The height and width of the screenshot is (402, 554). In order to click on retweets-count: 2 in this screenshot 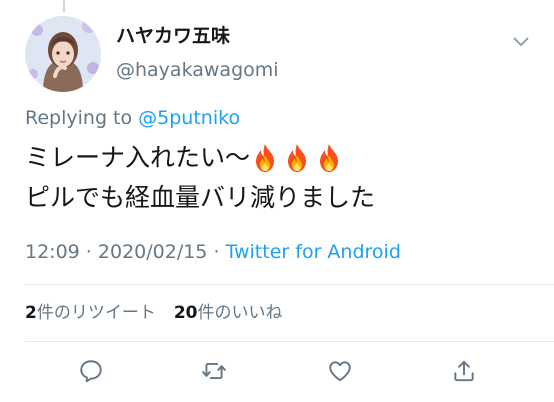, I will do `click(31, 313)`.